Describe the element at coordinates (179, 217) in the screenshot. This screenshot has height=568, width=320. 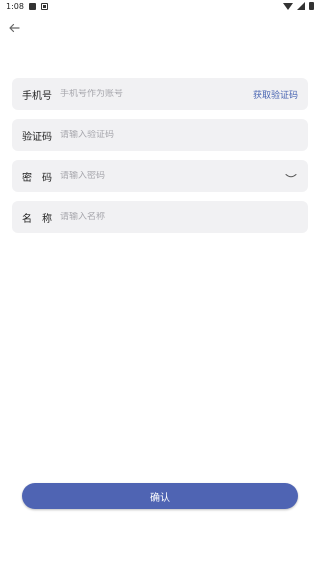
I see `name-input` at that location.